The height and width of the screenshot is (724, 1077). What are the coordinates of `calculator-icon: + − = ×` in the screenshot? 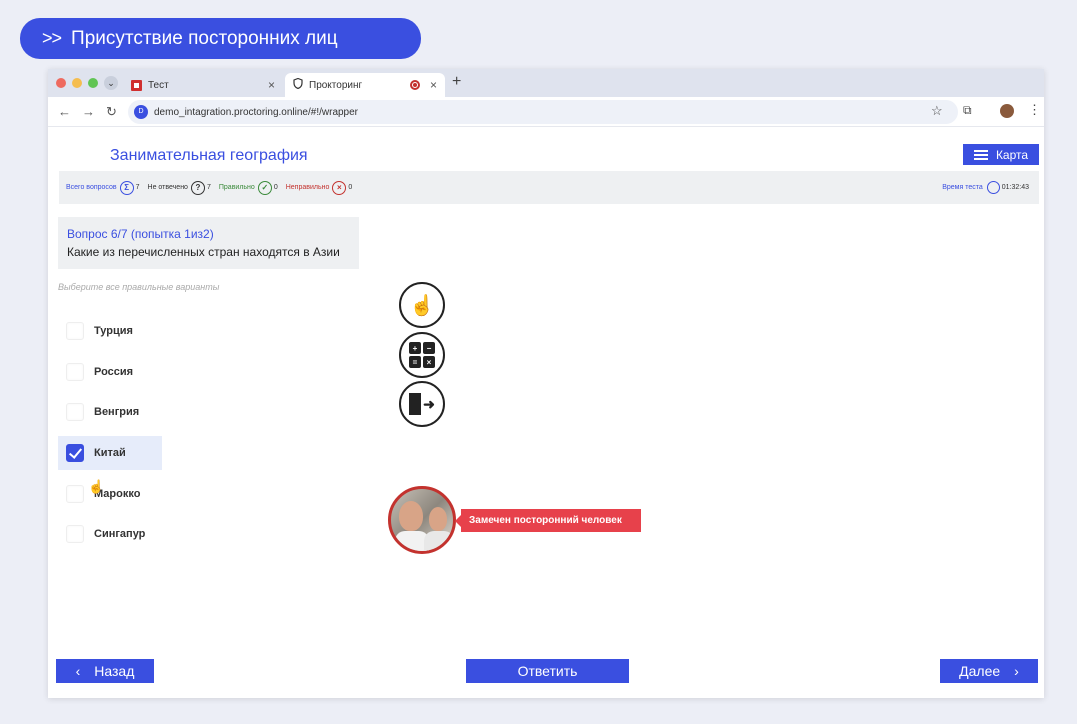 It's located at (422, 355).